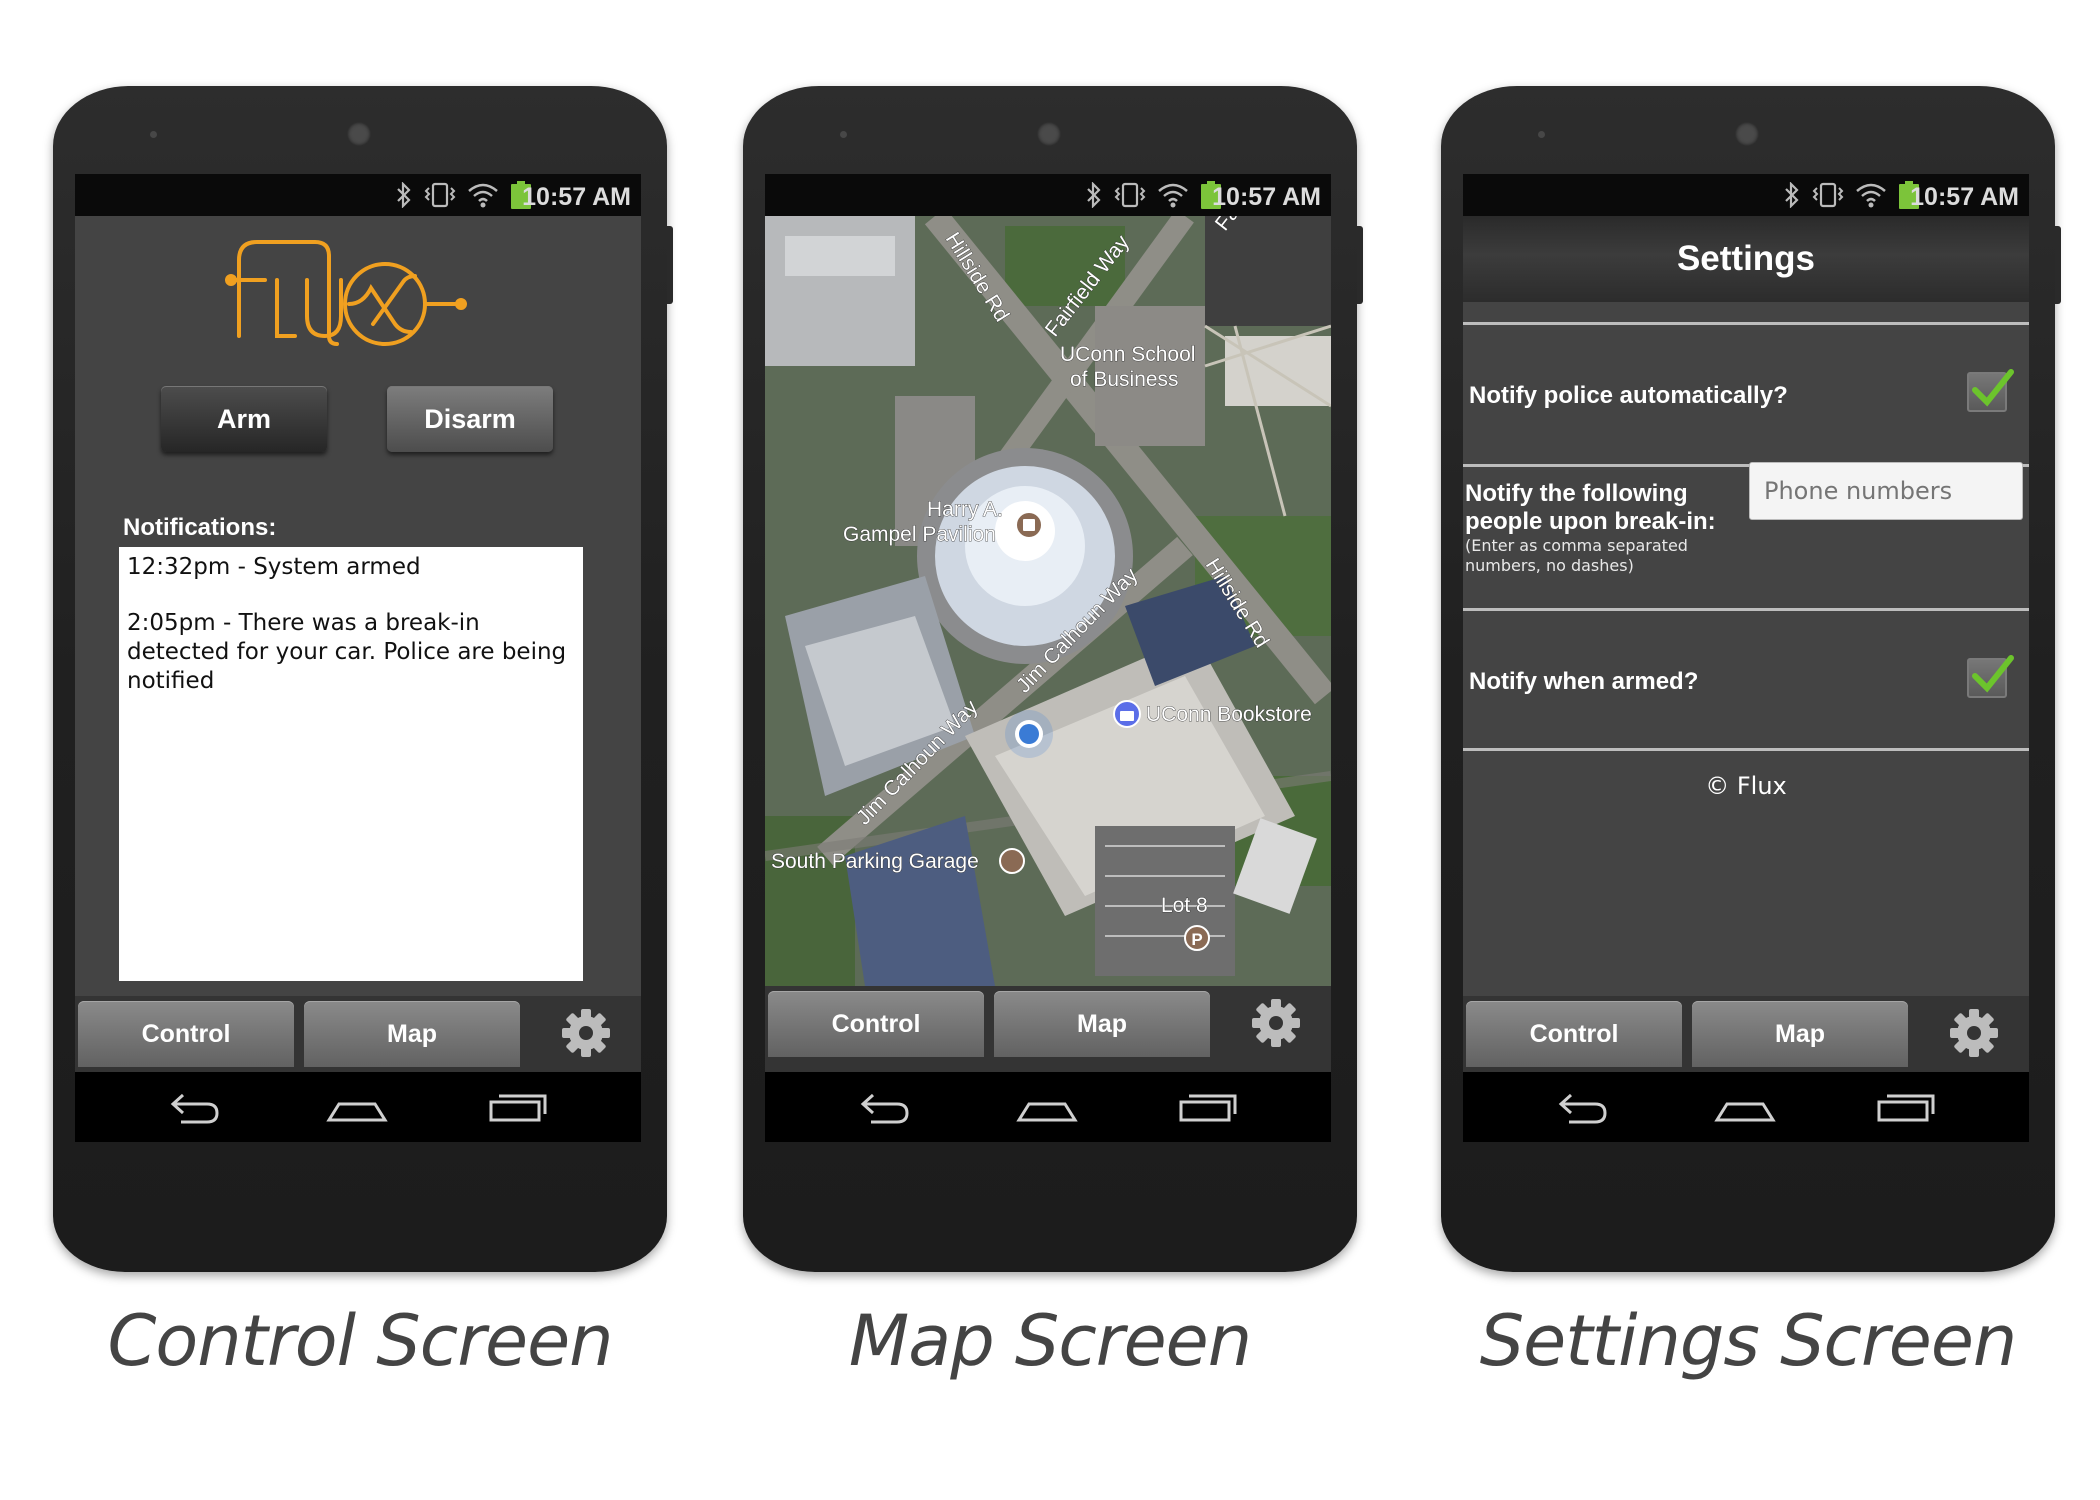 The height and width of the screenshot is (1500, 2100). I want to click on disarm-button: Disarm, so click(470, 419).